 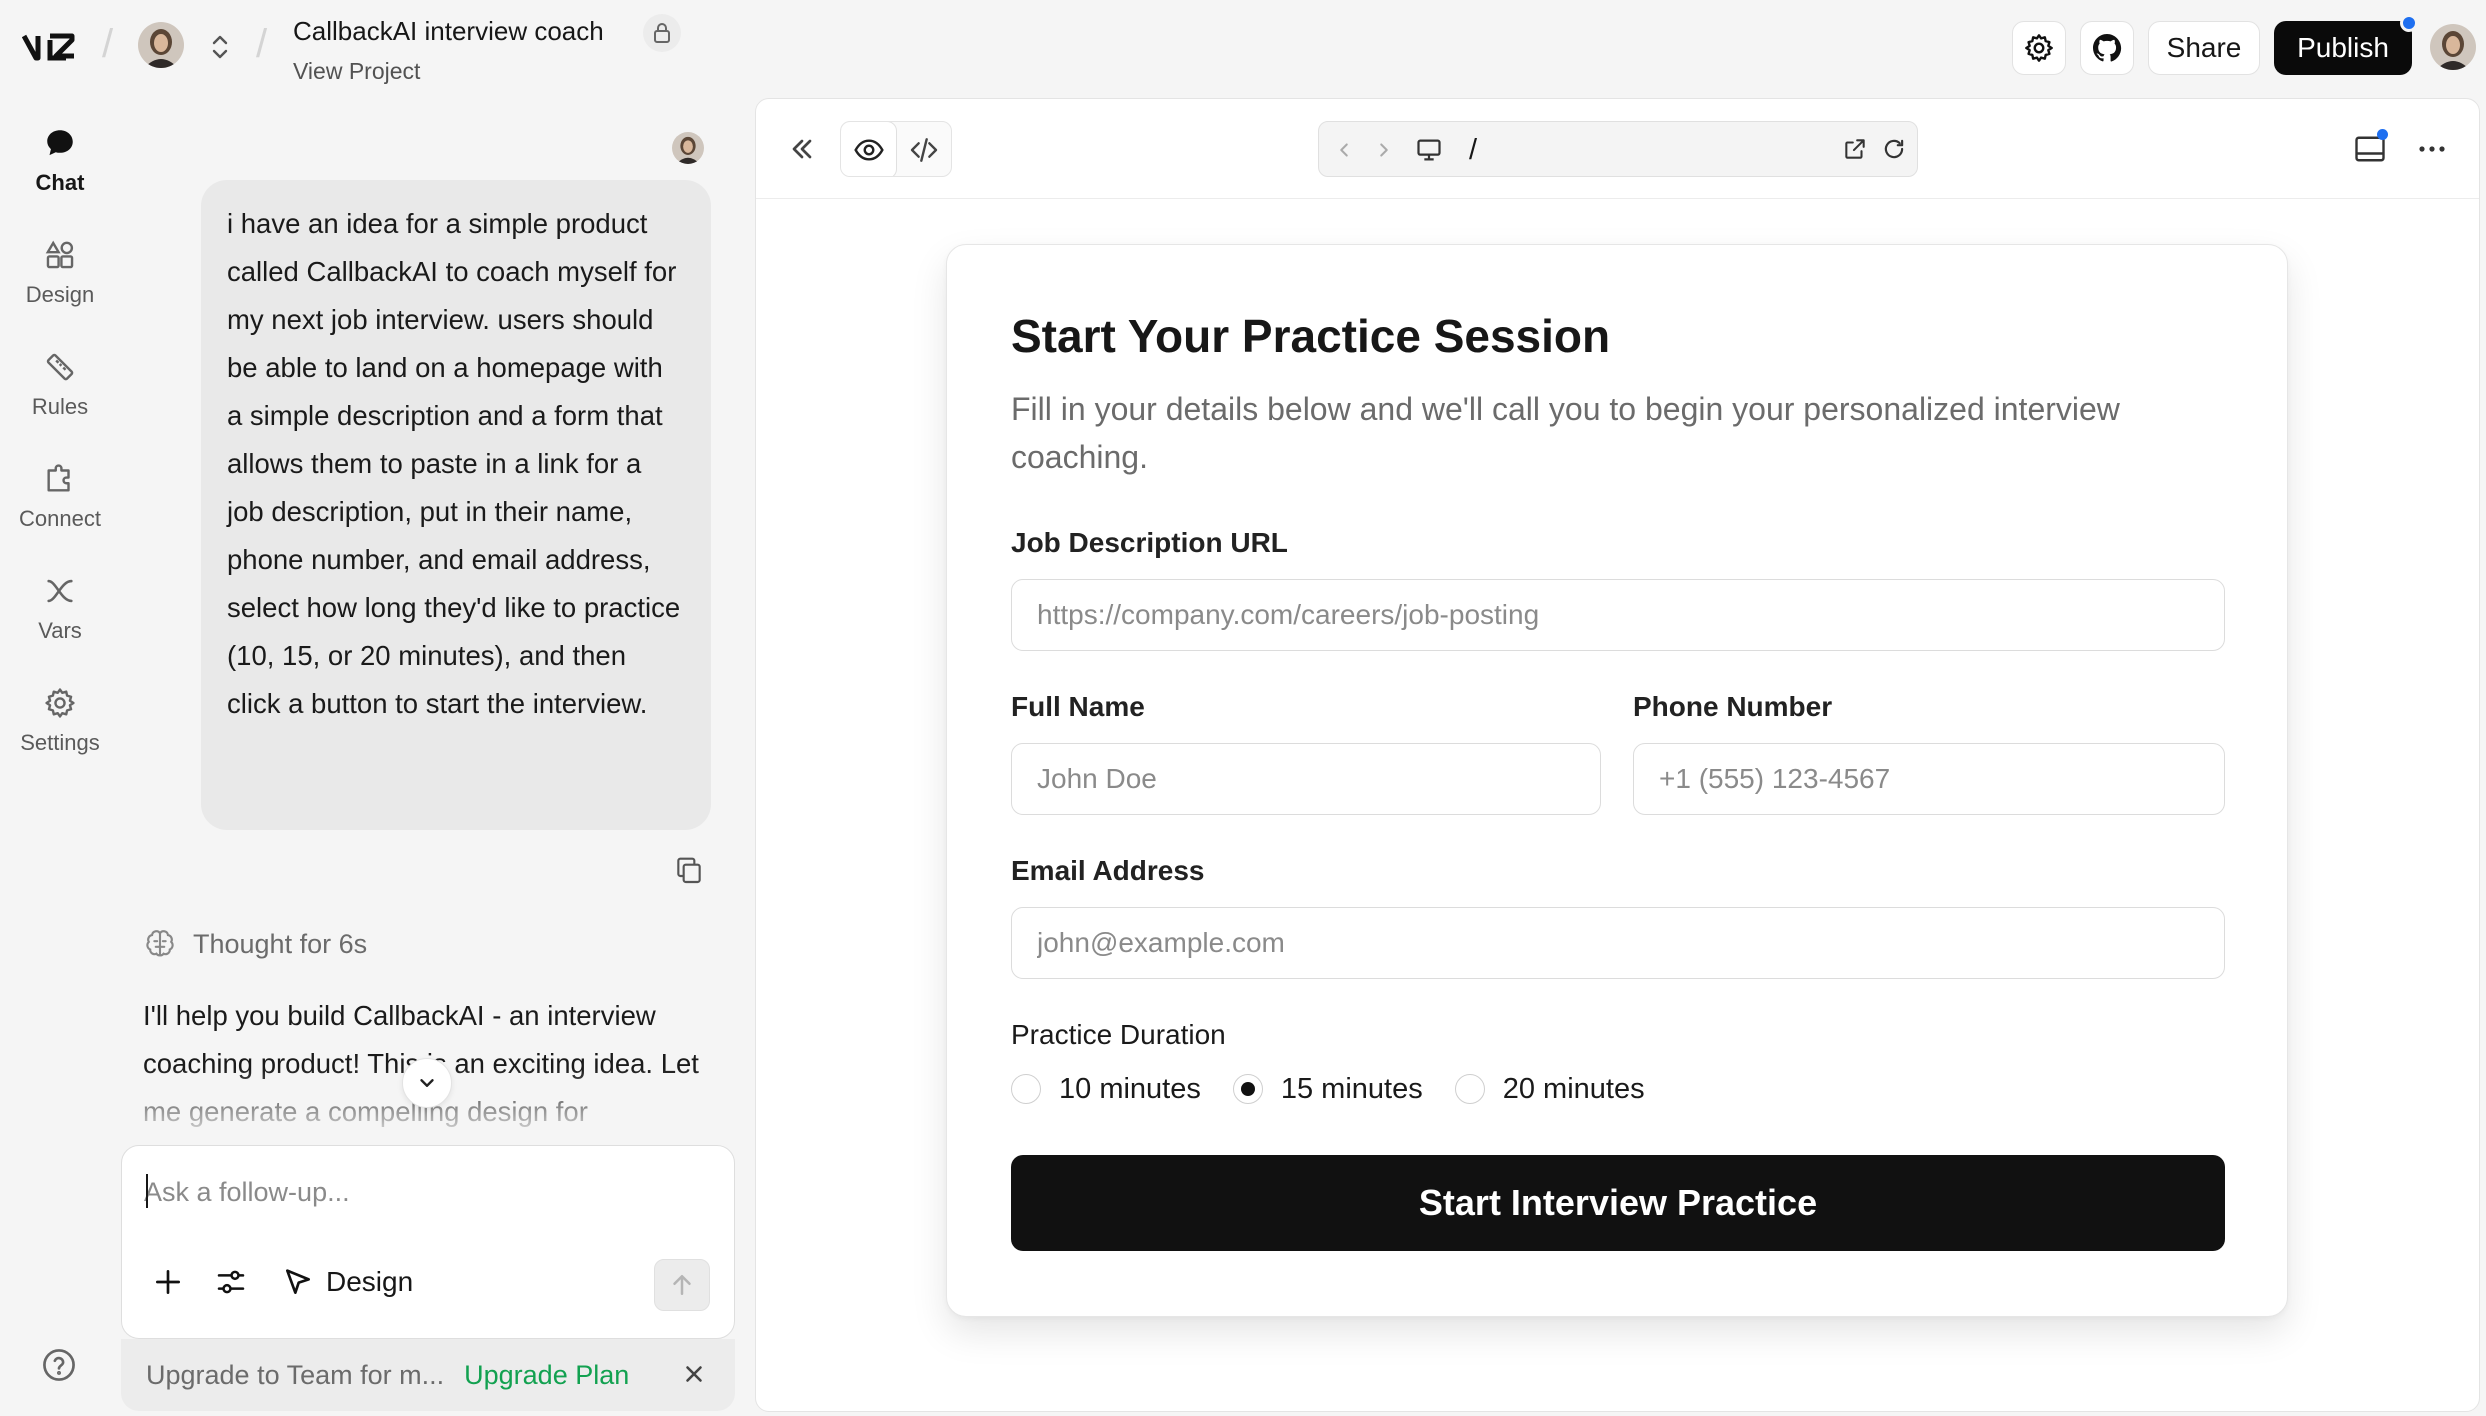 I want to click on thought-label: Thought for 6s, so click(x=280, y=943).